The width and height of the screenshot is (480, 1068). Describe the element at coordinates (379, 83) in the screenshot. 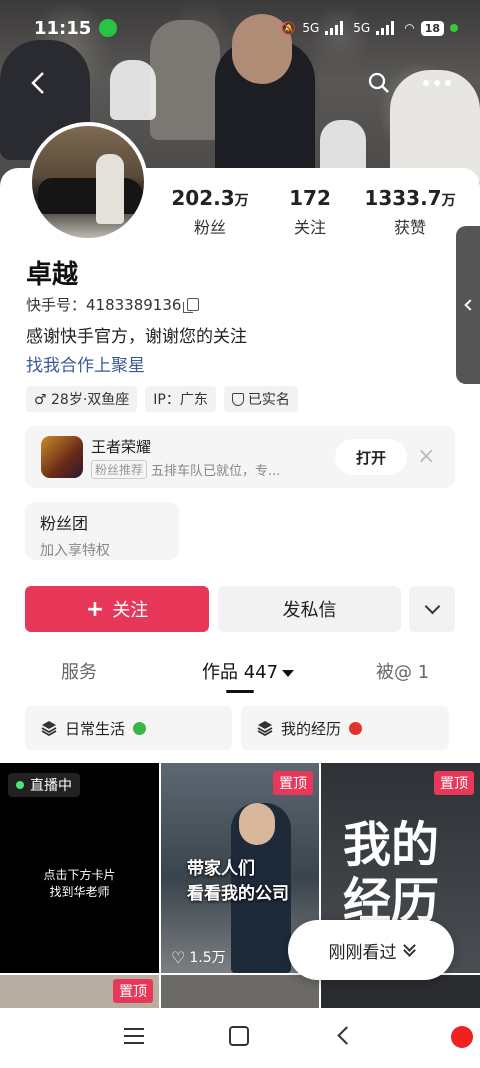

I see `search-icon` at that location.